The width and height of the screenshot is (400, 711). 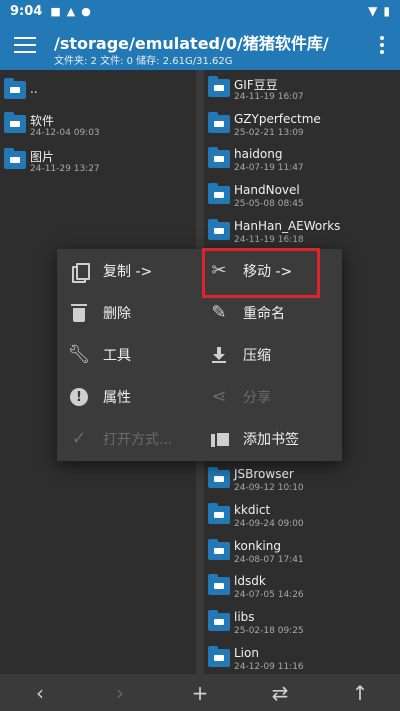 What do you see at coordinates (246, 653) in the screenshot?
I see `item-name: Lion` at bounding box center [246, 653].